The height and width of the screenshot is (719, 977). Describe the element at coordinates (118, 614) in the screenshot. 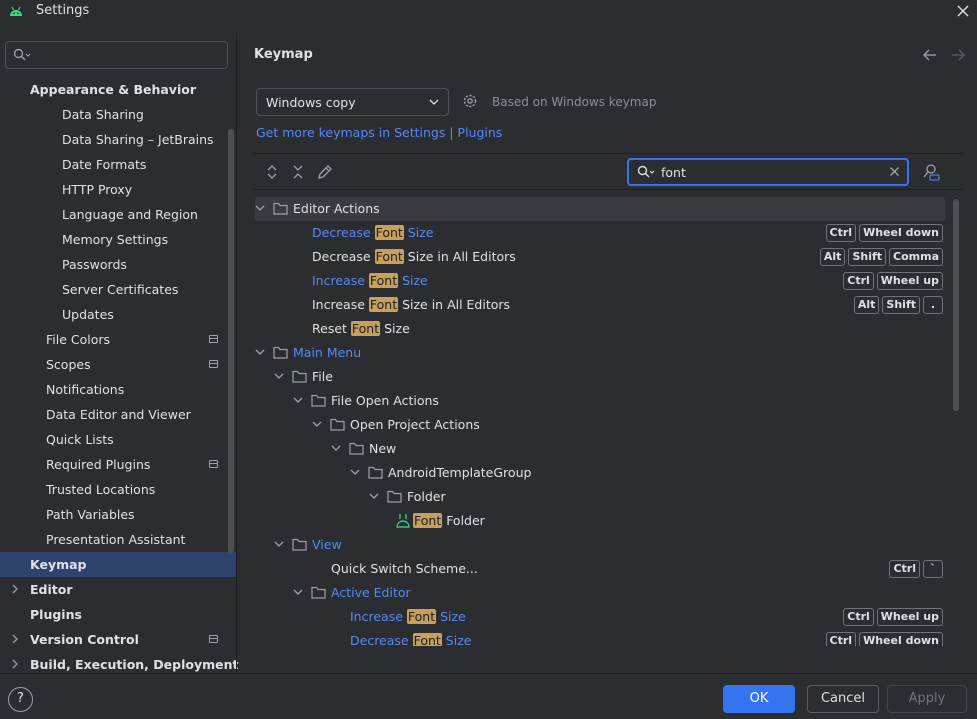

I see `sidebar-item: Plugins` at that location.